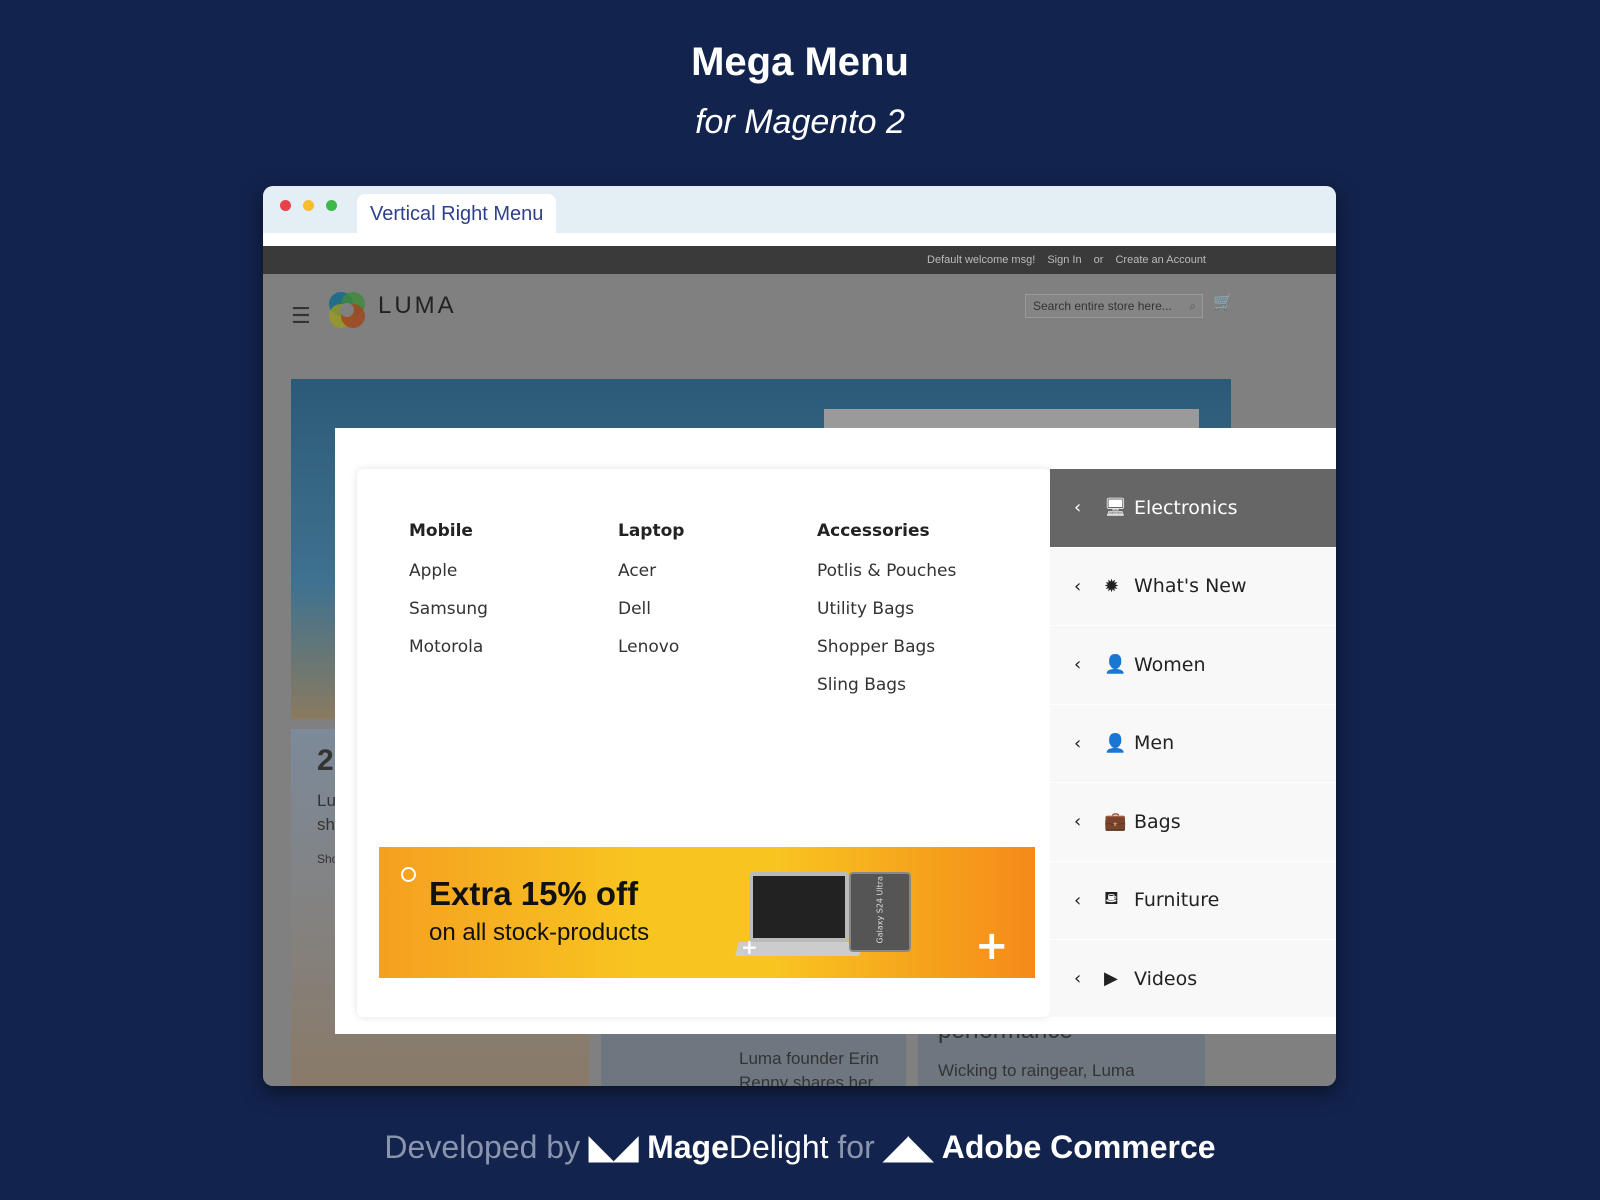  Describe the element at coordinates (285, 205) in the screenshot. I see `close-window-button` at that location.